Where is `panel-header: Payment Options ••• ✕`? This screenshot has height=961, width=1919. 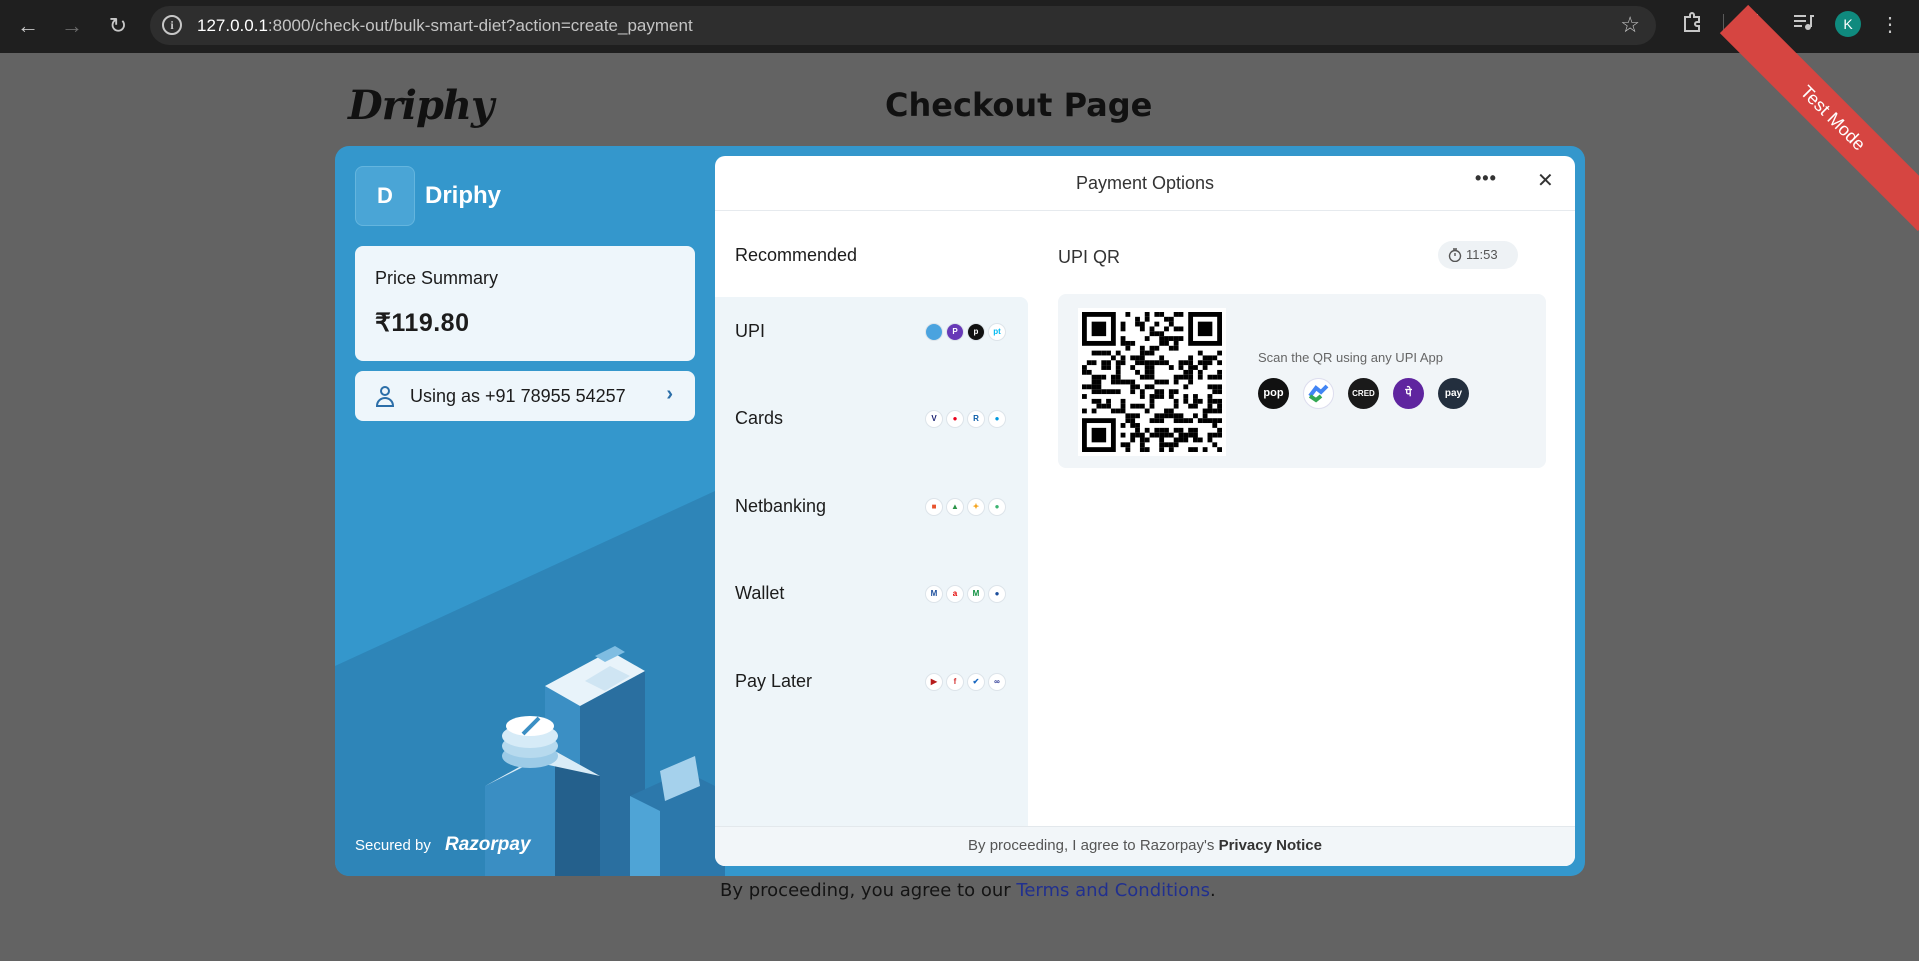 panel-header: Payment Options ••• ✕ is located at coordinates (1145, 183).